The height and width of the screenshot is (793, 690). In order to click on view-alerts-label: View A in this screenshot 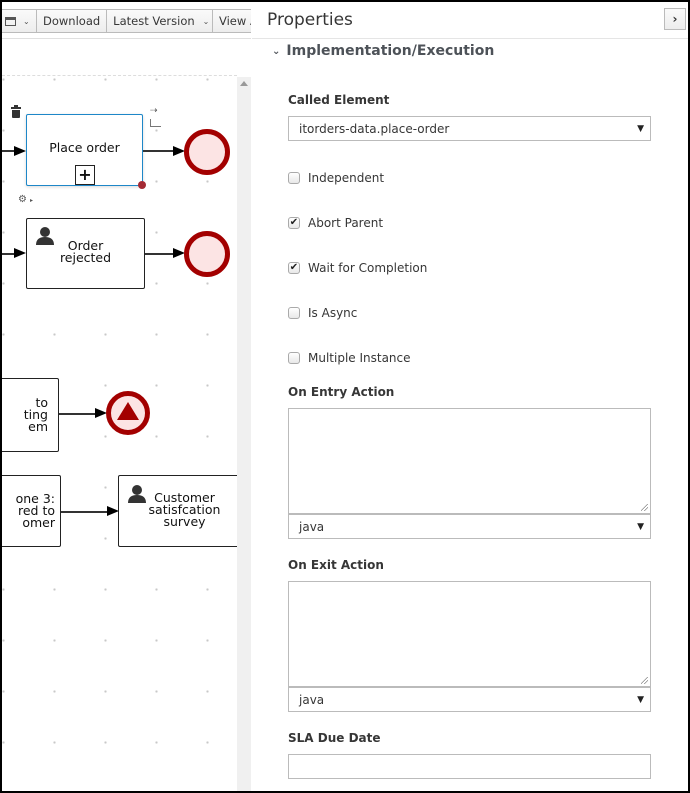, I will do `click(235, 21)`.